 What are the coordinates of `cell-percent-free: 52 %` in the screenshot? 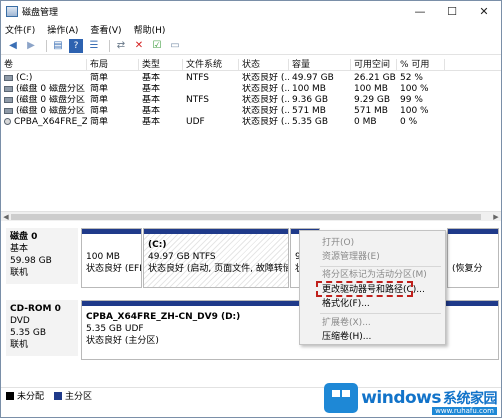 It's located at (411, 78).